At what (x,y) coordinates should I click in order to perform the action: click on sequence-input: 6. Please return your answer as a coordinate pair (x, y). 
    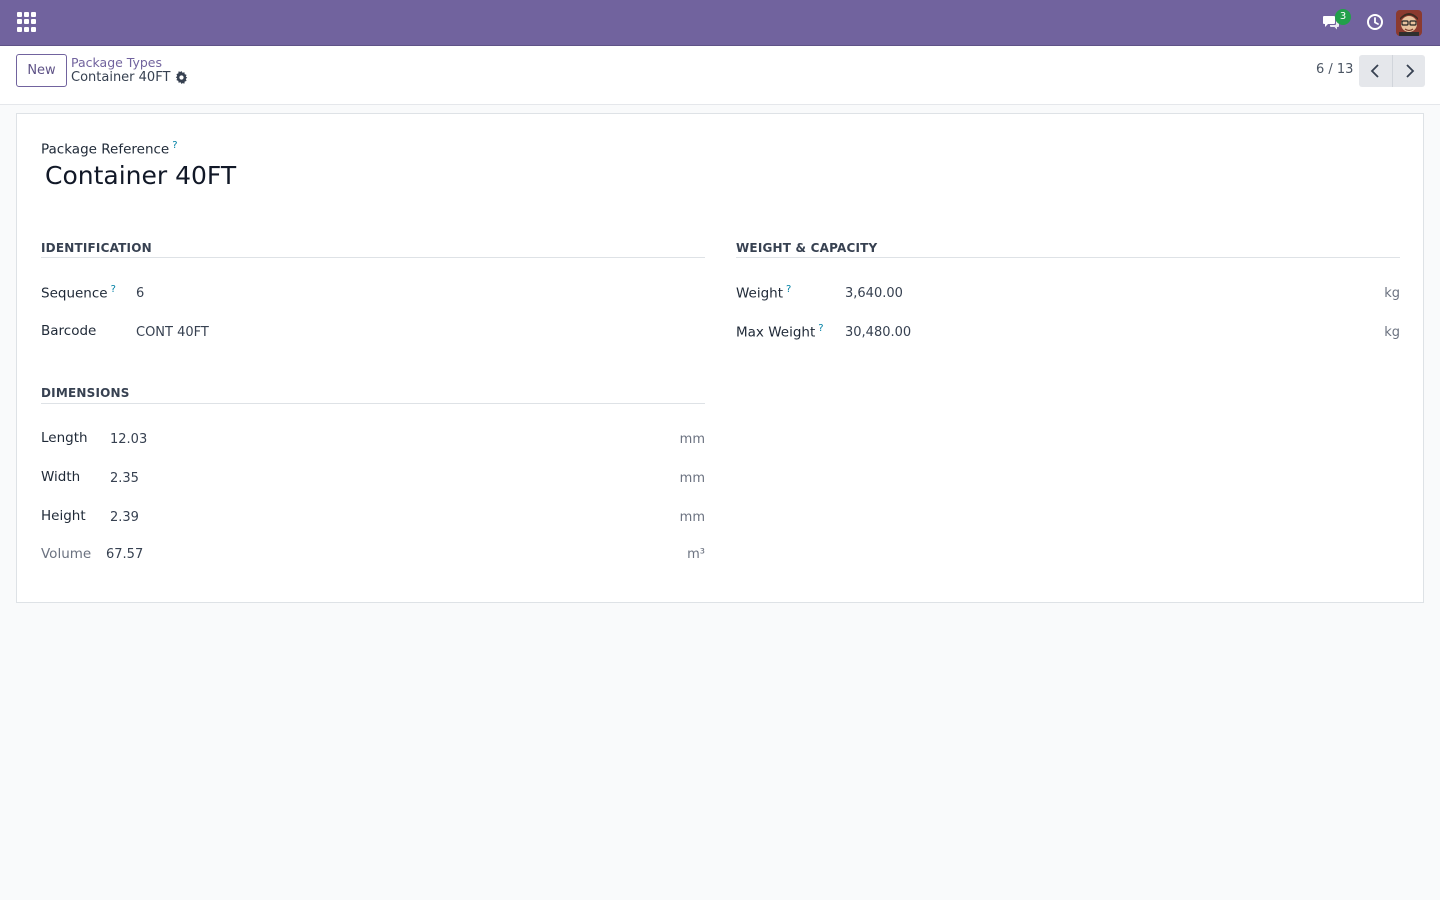
    Looking at the image, I should click on (140, 293).